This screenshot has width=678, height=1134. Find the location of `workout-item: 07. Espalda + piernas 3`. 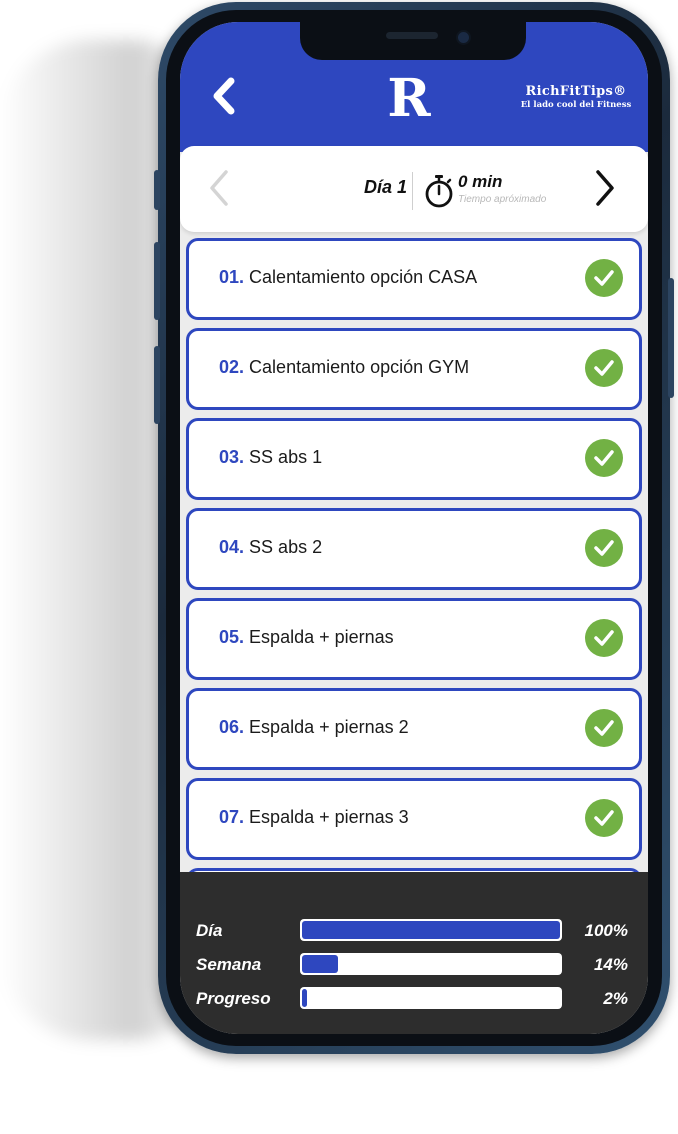

workout-item: 07. Espalda + piernas 3 is located at coordinates (414, 819).